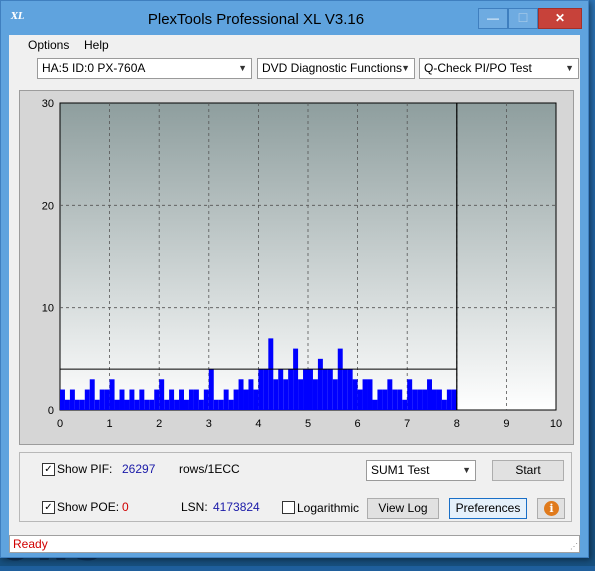 The width and height of the screenshot is (595, 571). I want to click on resize-grip-icon: ⋰, so click(574, 546).